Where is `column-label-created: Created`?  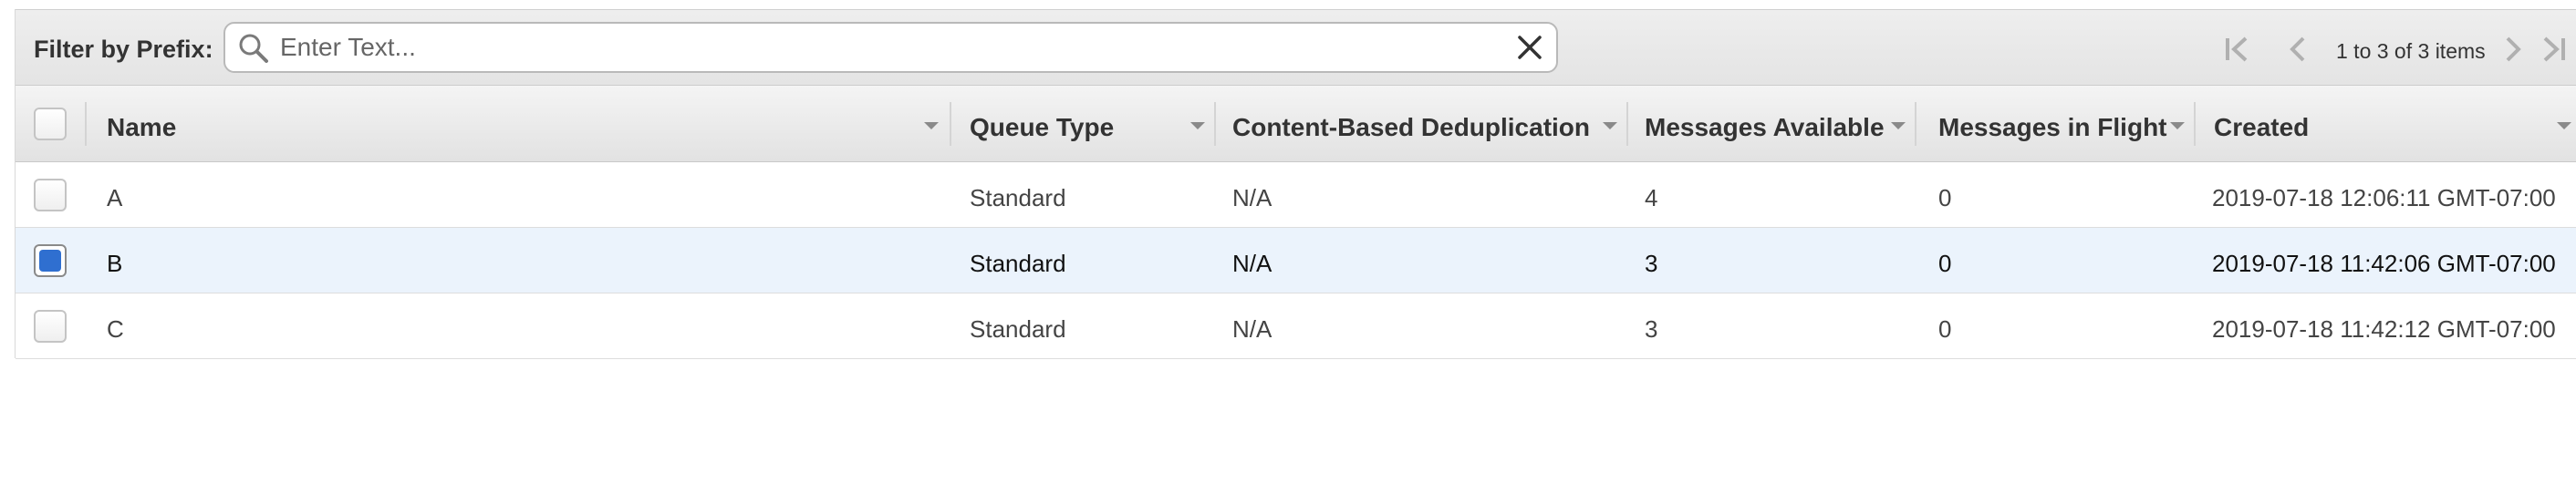
column-label-created: Created is located at coordinates (2262, 127).